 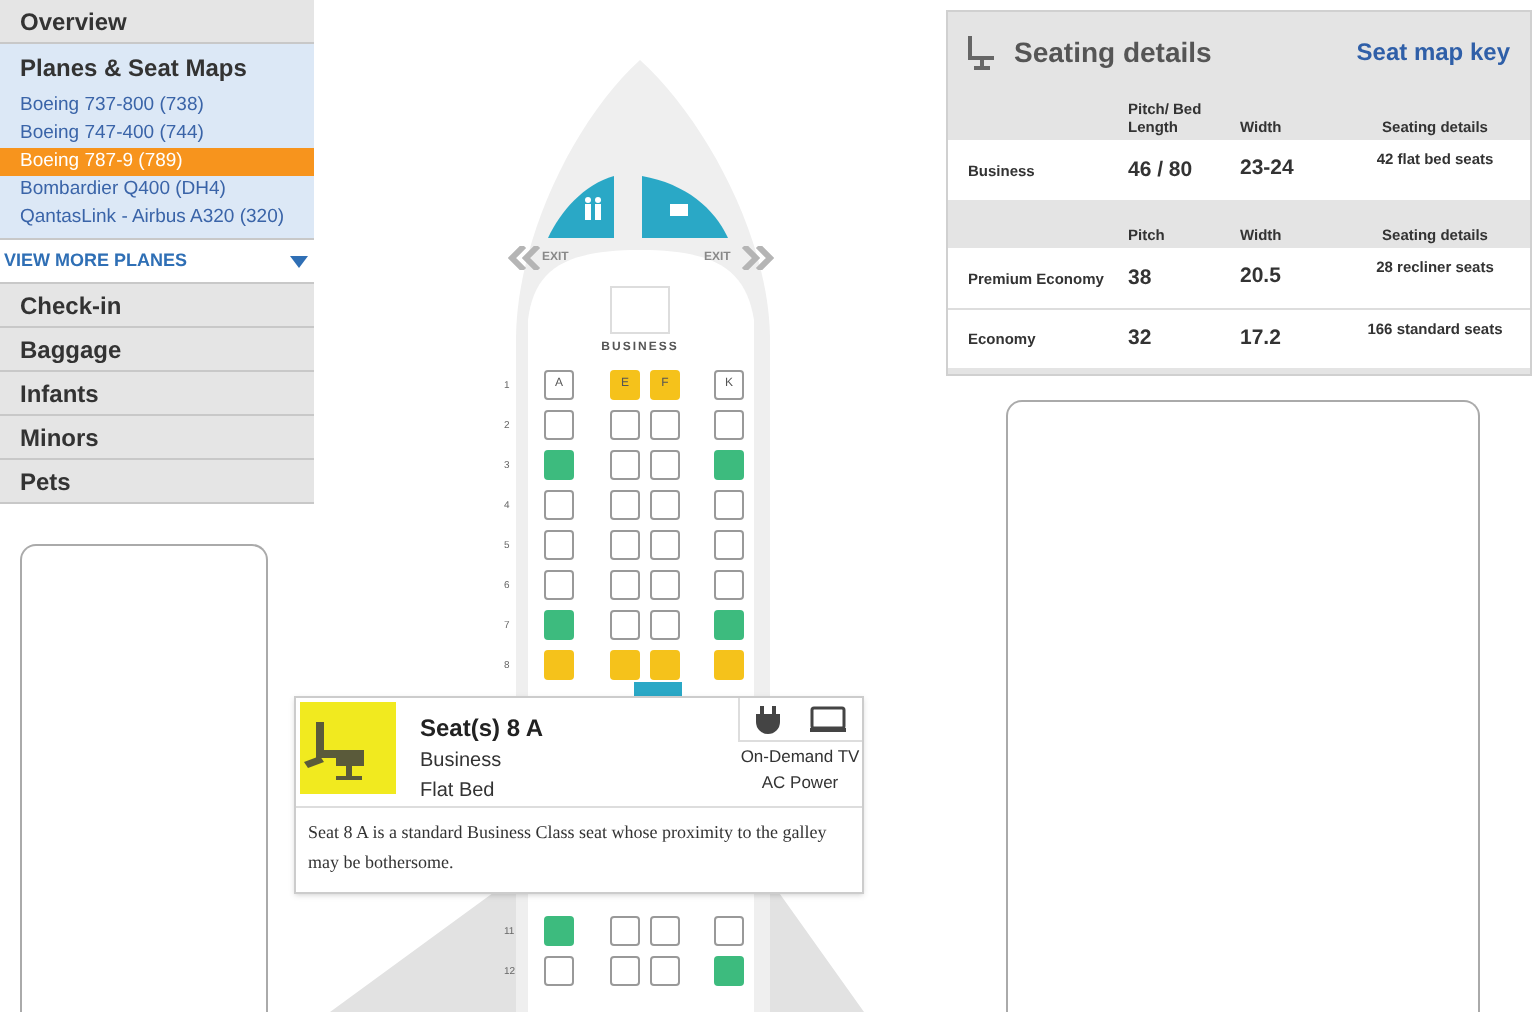 What do you see at coordinates (458, 792) in the screenshot?
I see `seat-type: Flat Bed` at bounding box center [458, 792].